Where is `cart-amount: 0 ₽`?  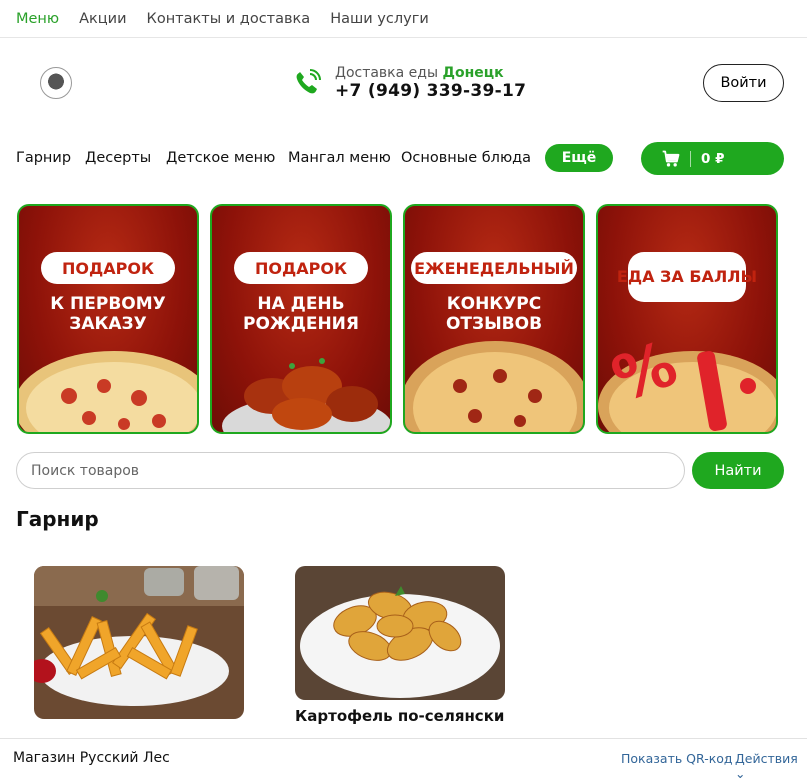
cart-amount: 0 ₽ is located at coordinates (713, 158).